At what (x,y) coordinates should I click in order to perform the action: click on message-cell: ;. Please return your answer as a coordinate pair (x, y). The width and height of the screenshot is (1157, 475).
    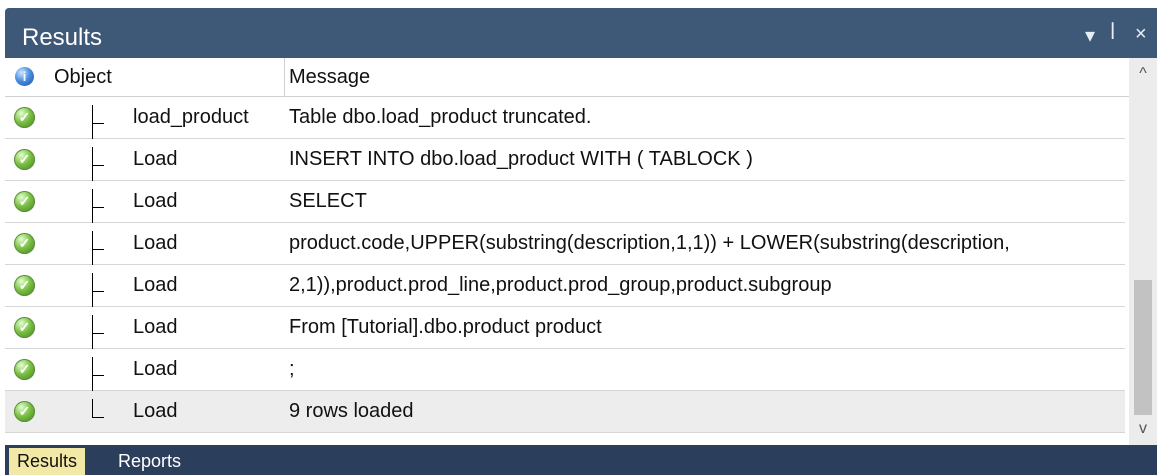
    Looking at the image, I should click on (292, 369).